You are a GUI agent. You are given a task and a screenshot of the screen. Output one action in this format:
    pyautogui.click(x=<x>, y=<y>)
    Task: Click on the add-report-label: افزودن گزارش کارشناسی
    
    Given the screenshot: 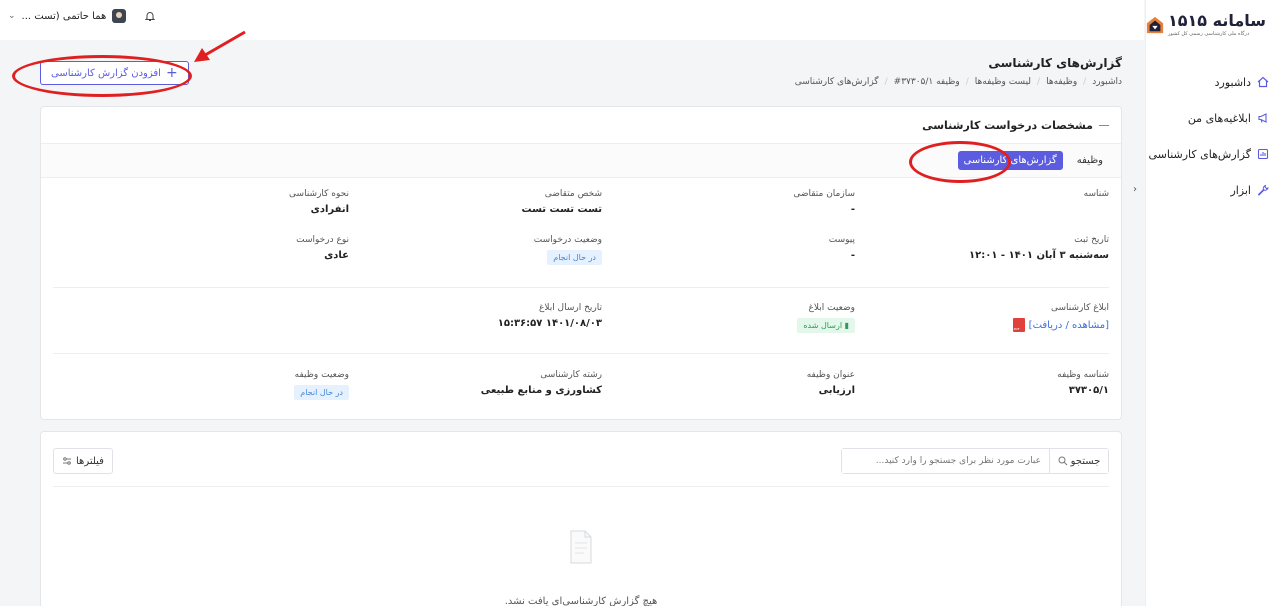 What is the action you would take?
    pyautogui.click(x=106, y=73)
    